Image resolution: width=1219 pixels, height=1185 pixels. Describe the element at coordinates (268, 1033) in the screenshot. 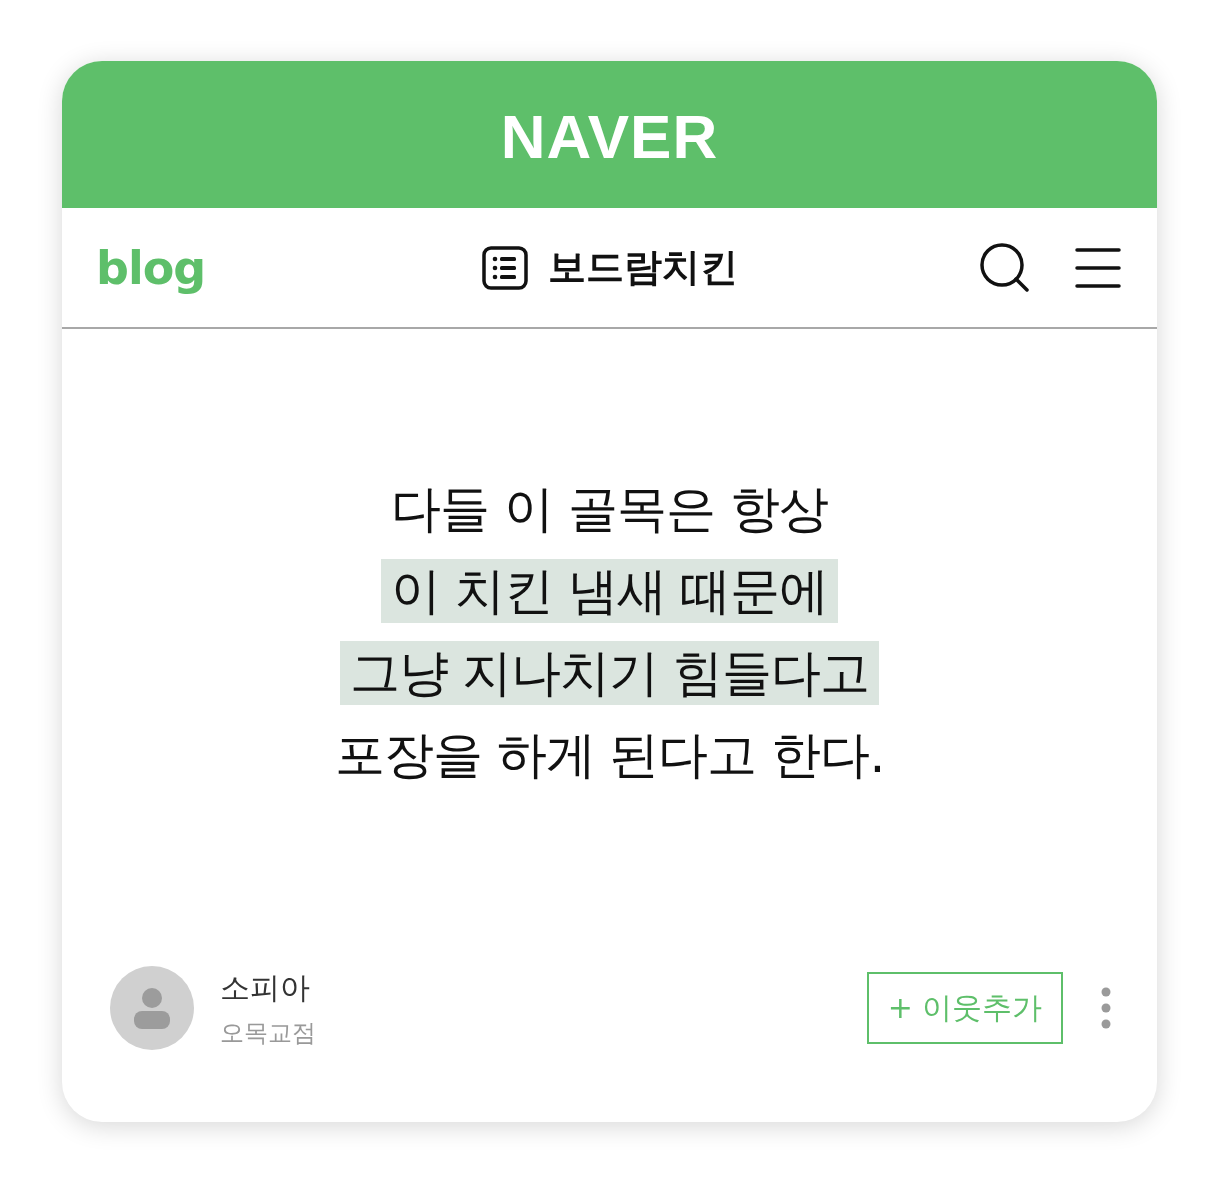

I see `author-subtitle: 오목교점` at that location.